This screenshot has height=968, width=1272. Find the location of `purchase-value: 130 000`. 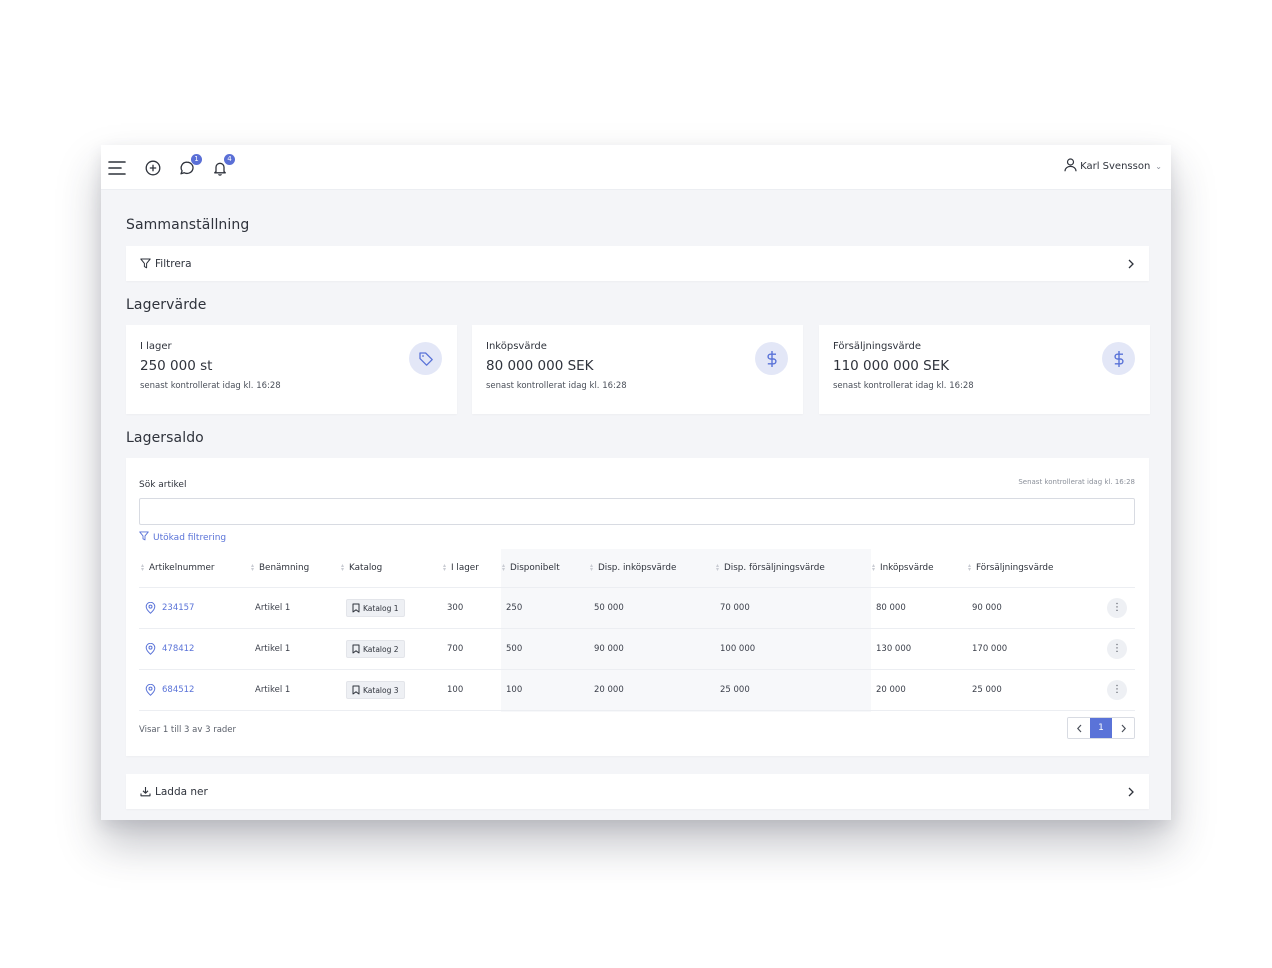

purchase-value: 130 000 is located at coordinates (894, 649).